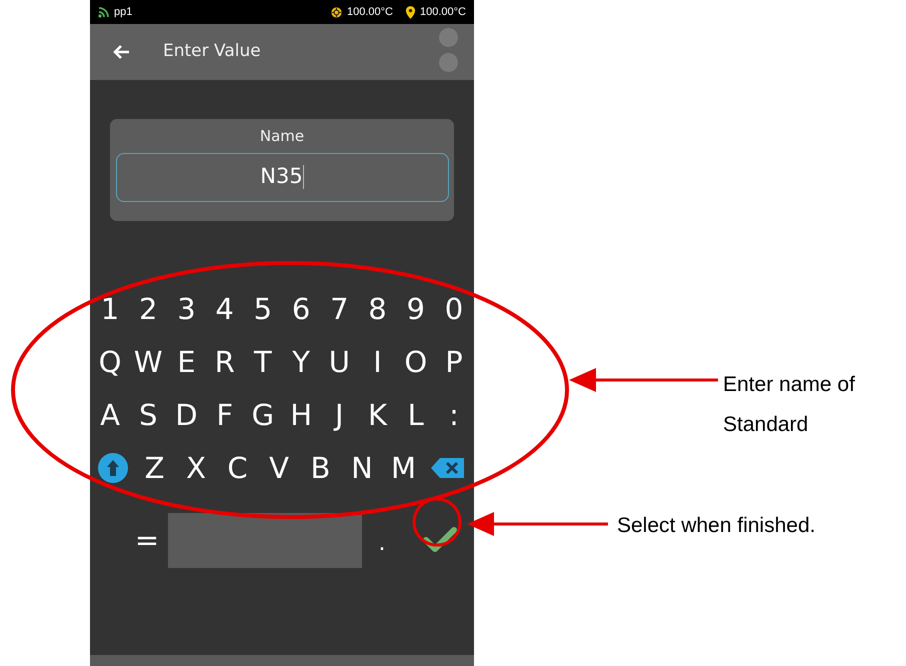 This screenshot has height=666, width=906. Describe the element at coordinates (339, 415) in the screenshot. I see `keyboard-key: J` at that location.